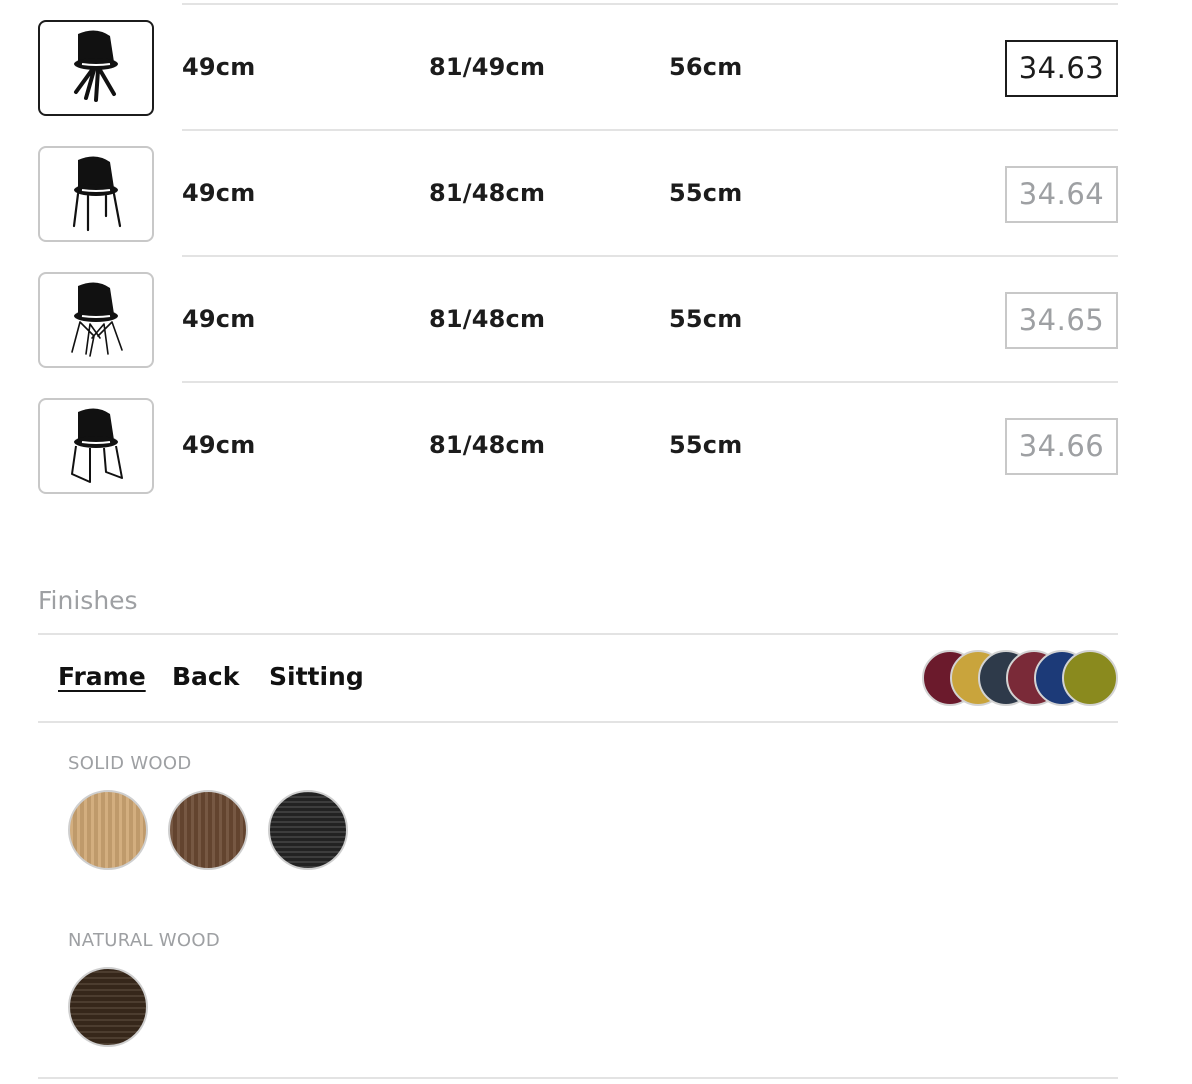  What do you see at coordinates (308, 830) in the screenshot?
I see `wood-swatch-black` at bounding box center [308, 830].